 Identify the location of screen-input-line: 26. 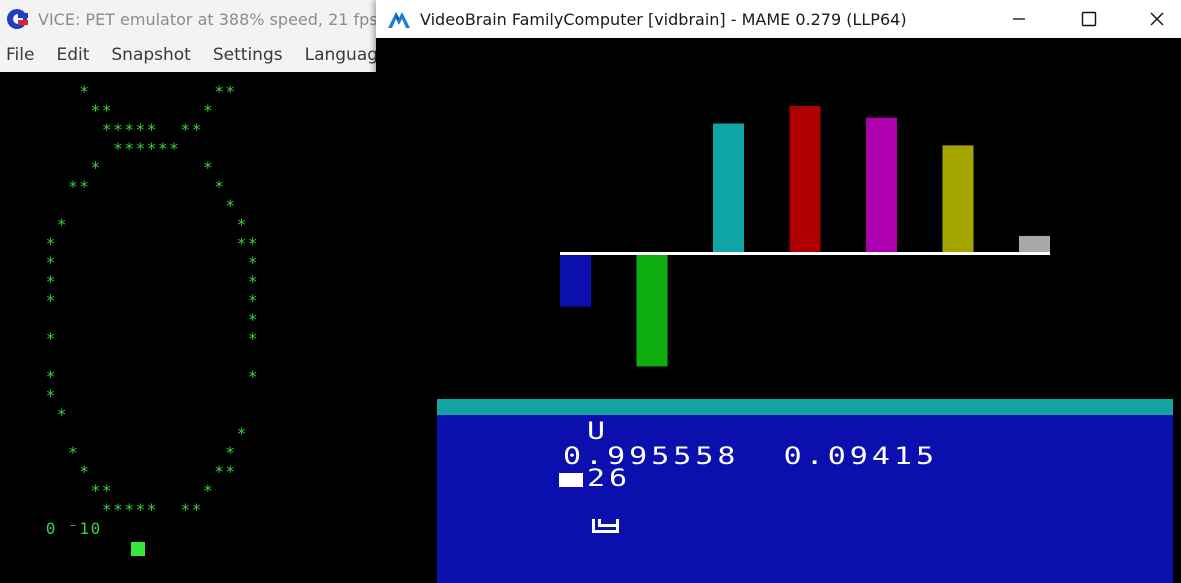
(609, 478).